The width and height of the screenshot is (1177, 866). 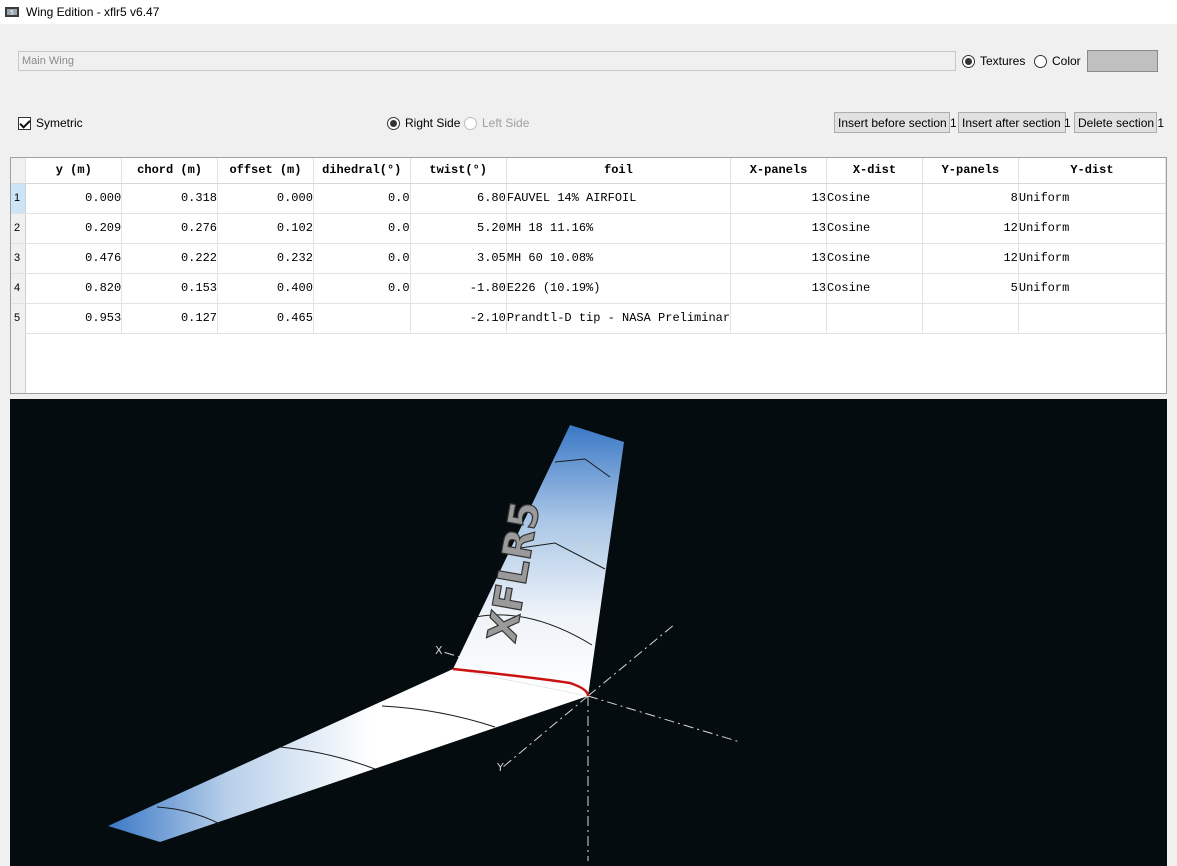 I want to click on cell-y: 0.820, so click(x=74, y=288).